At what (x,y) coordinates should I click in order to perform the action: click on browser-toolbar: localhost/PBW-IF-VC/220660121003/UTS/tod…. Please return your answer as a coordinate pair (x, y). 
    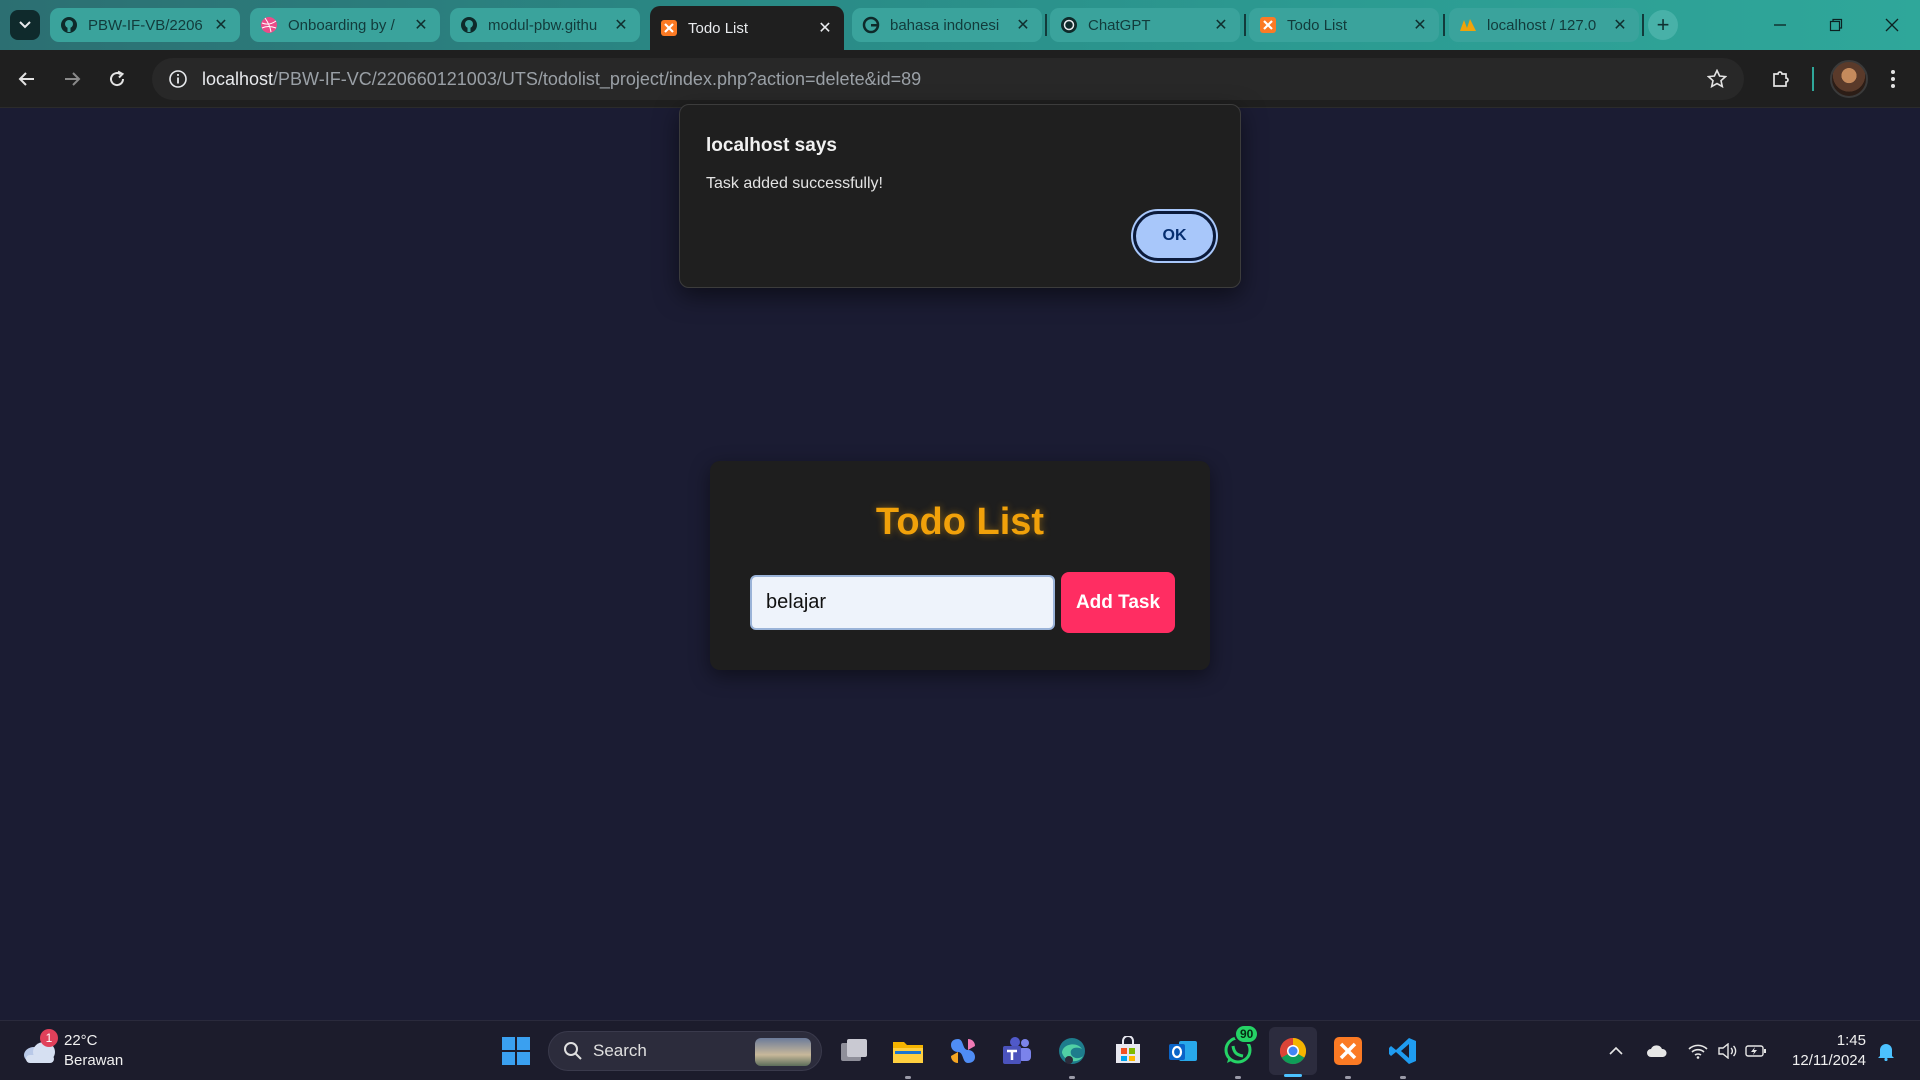
    Looking at the image, I should click on (960, 79).